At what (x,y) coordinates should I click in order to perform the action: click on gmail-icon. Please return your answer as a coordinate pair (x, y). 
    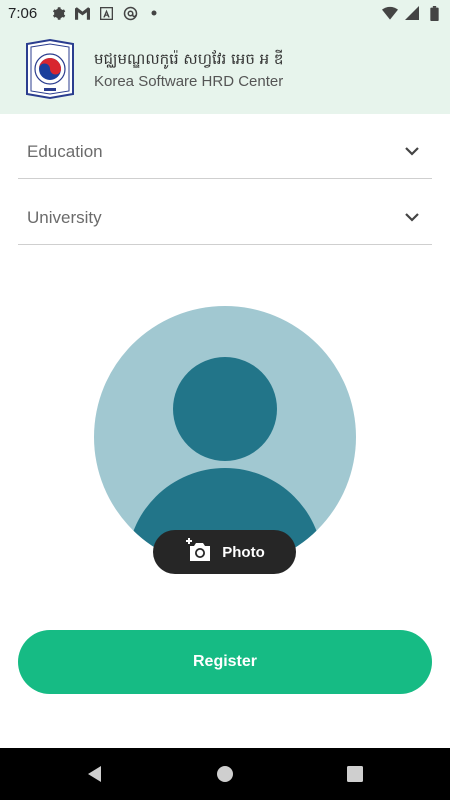
    Looking at the image, I should click on (82, 13).